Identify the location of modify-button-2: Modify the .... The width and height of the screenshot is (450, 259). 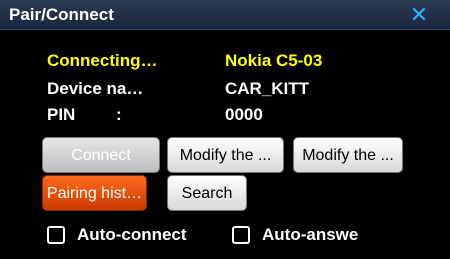
(348, 155).